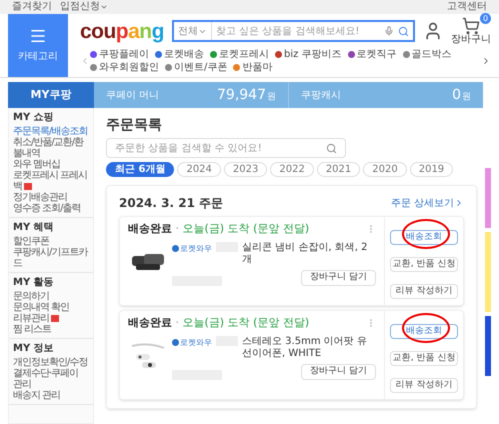 Image resolution: width=499 pixels, height=424 pixels. I want to click on order-search-input: 주문한 상품을 검색할 수 있어요!, so click(220, 148).